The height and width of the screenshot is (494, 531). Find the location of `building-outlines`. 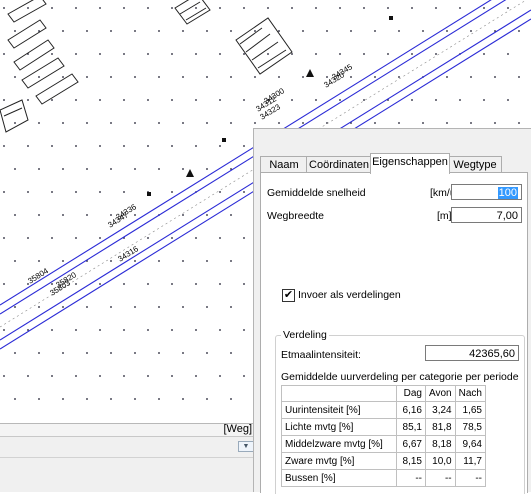

building-outlines is located at coordinates (146, 66).